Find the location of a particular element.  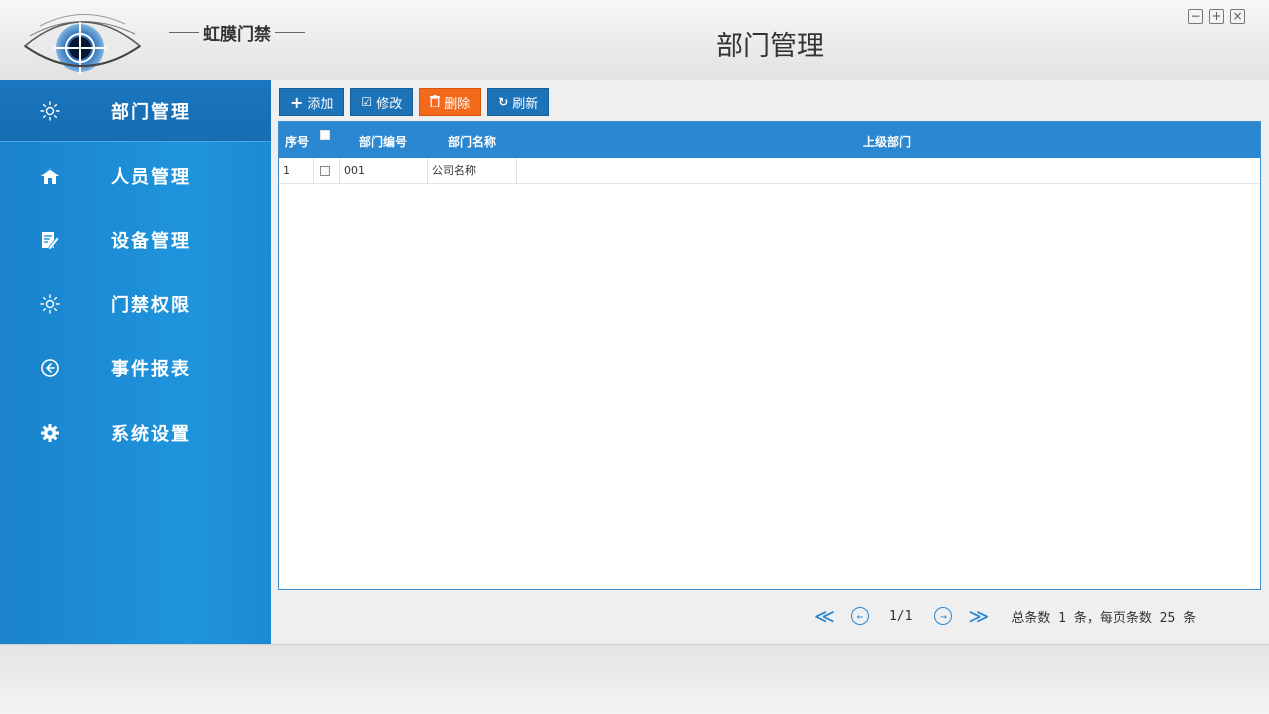

toolbar: + 添加 ☑ 修改 删除 ↻ 刷新 is located at coordinates (414, 102).